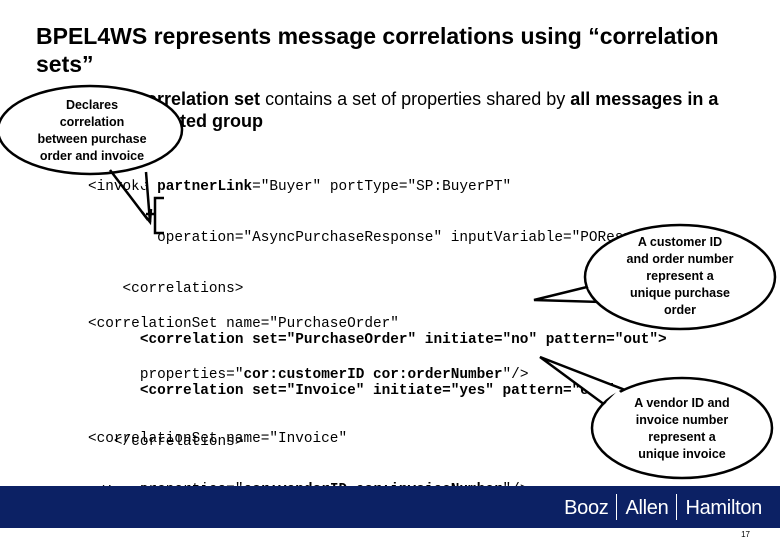 Image resolution: width=780 pixels, height=540 pixels. Describe the element at coordinates (390, 507) in the screenshot. I see `footer-bar: Booz Allen Hamilton` at that location.